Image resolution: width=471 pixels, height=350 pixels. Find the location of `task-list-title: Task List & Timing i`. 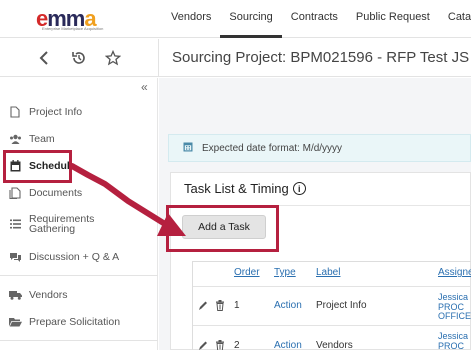

task-list-title: Task List & Timing i is located at coordinates (245, 188).